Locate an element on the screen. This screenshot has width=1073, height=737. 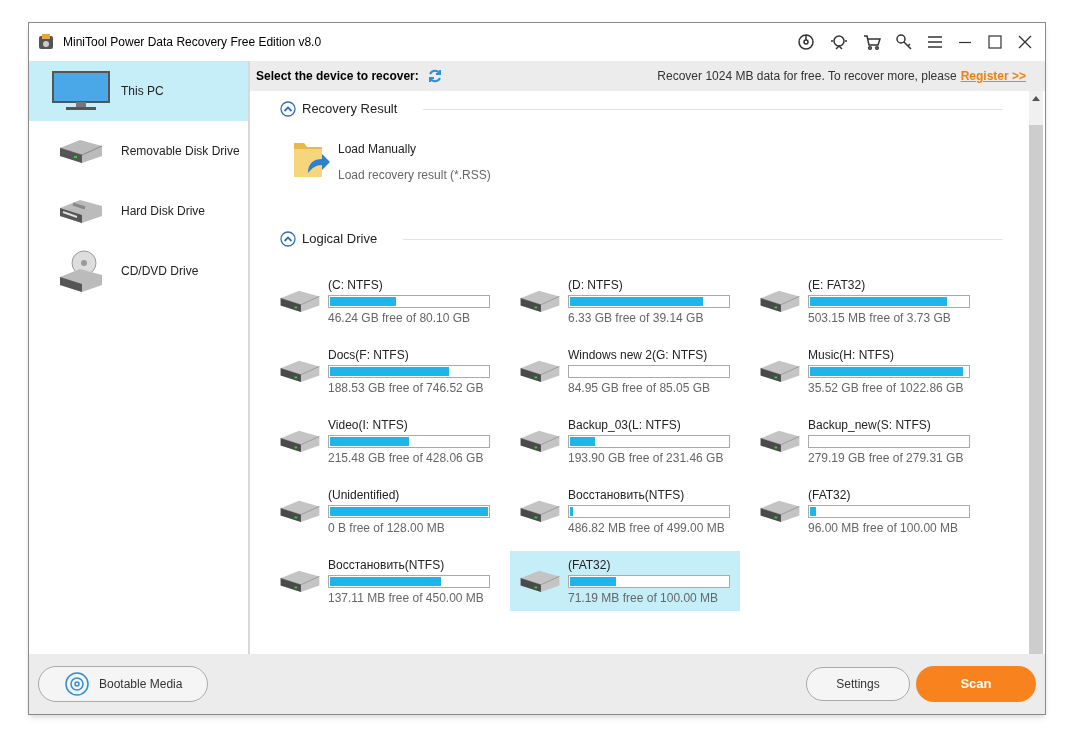
sidebar-item: CD/DVD Drive is located at coordinates (138, 271).